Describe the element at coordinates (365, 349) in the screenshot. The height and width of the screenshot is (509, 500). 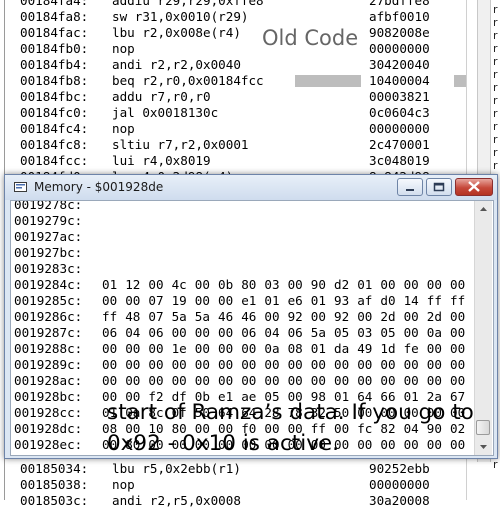
I see `byte-cell: 49` at that location.